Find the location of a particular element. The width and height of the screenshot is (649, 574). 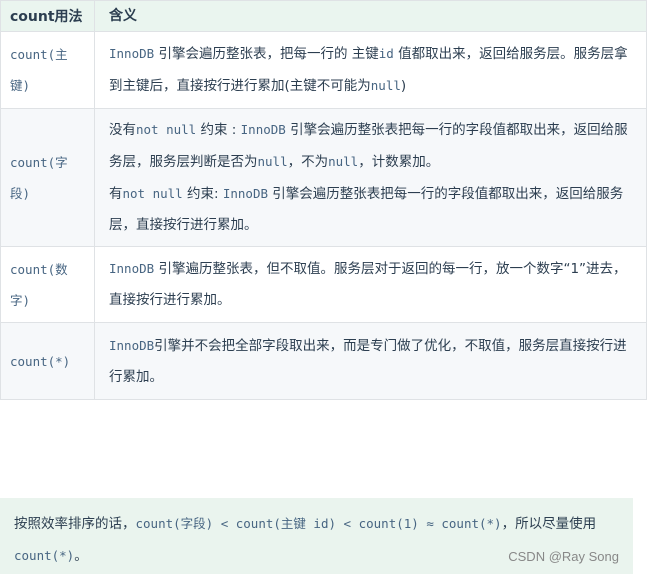

inline-code: count(*) is located at coordinates (44, 555).